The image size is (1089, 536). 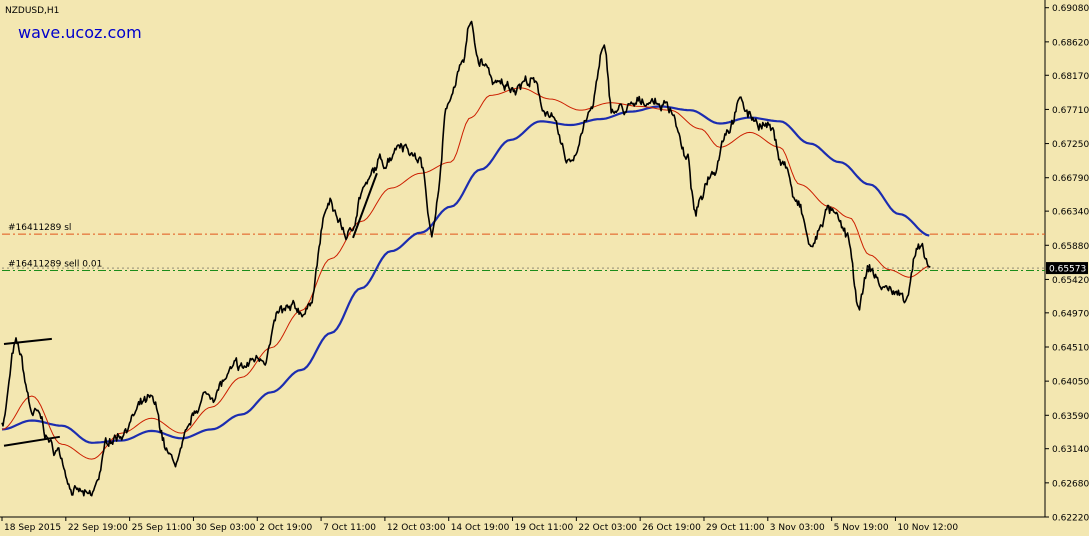 I want to click on y-tick-label: 0.64510, so click(x=1070, y=348).